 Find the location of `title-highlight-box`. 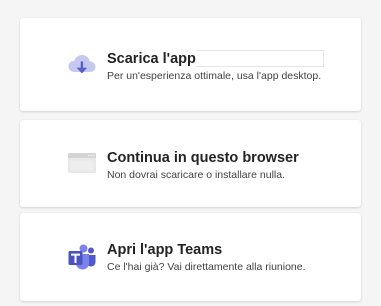

title-highlight-box is located at coordinates (259, 58).